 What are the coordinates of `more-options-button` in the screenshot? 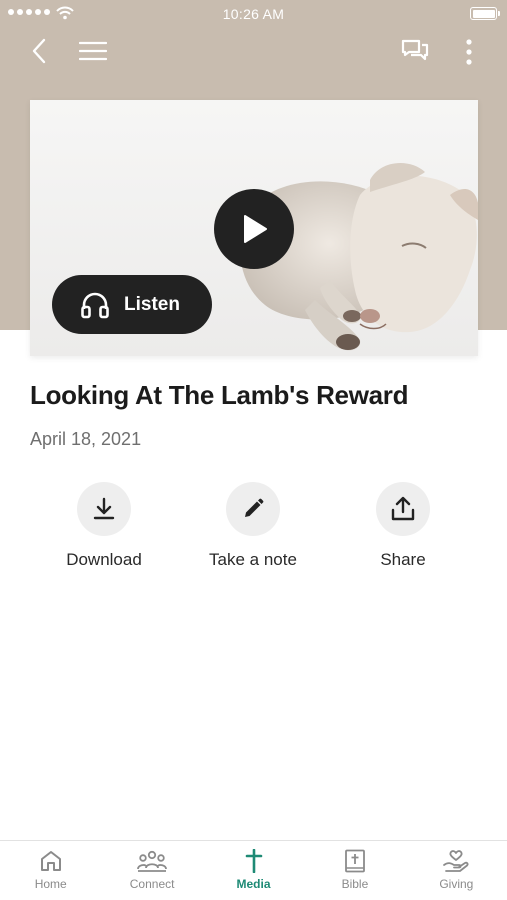 It's located at (469, 52).